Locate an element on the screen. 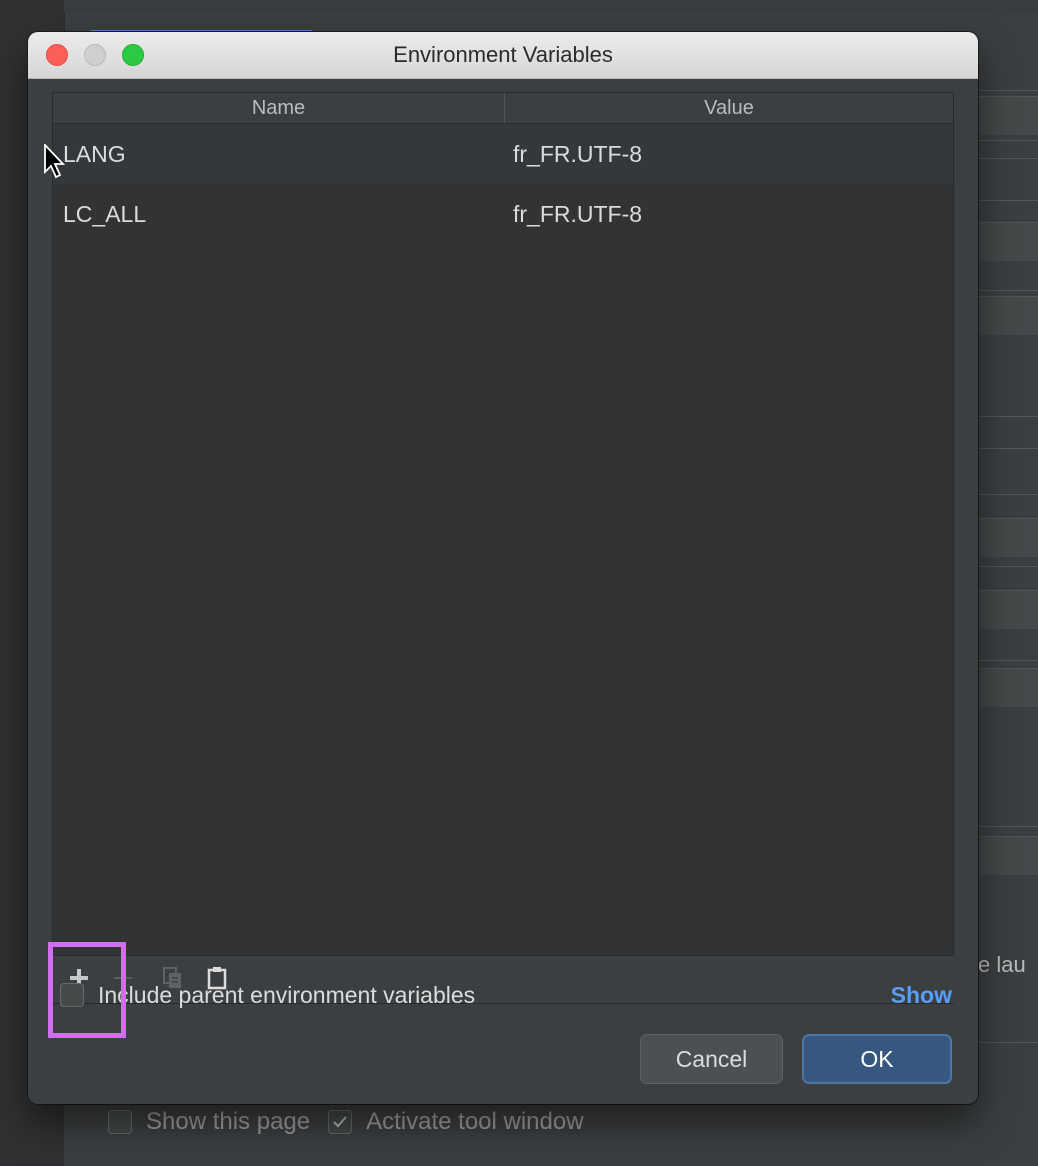  variable-name-cell: LANG is located at coordinates (279, 154).